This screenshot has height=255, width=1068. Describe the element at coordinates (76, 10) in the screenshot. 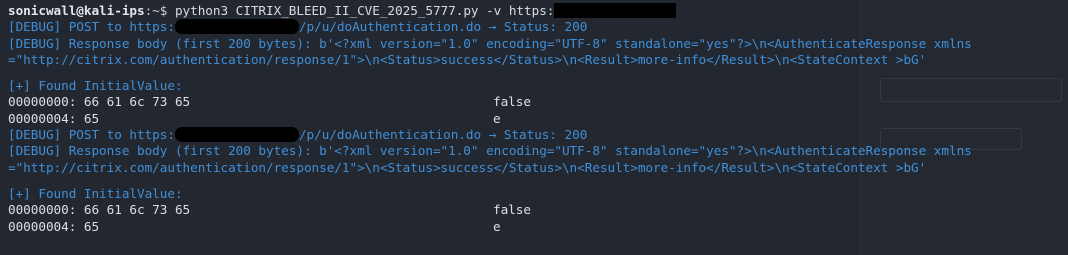

I see `prompt-user-host: sonicwall@kali-ips` at that location.